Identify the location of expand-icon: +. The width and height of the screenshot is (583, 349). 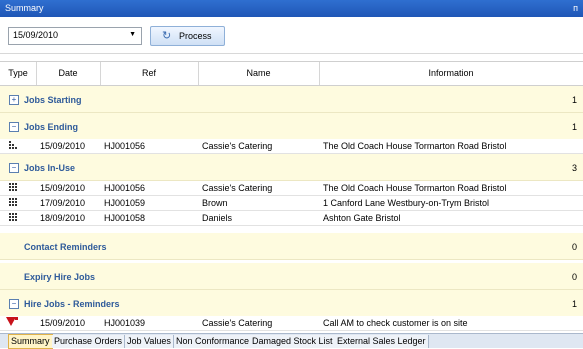
(14, 100).